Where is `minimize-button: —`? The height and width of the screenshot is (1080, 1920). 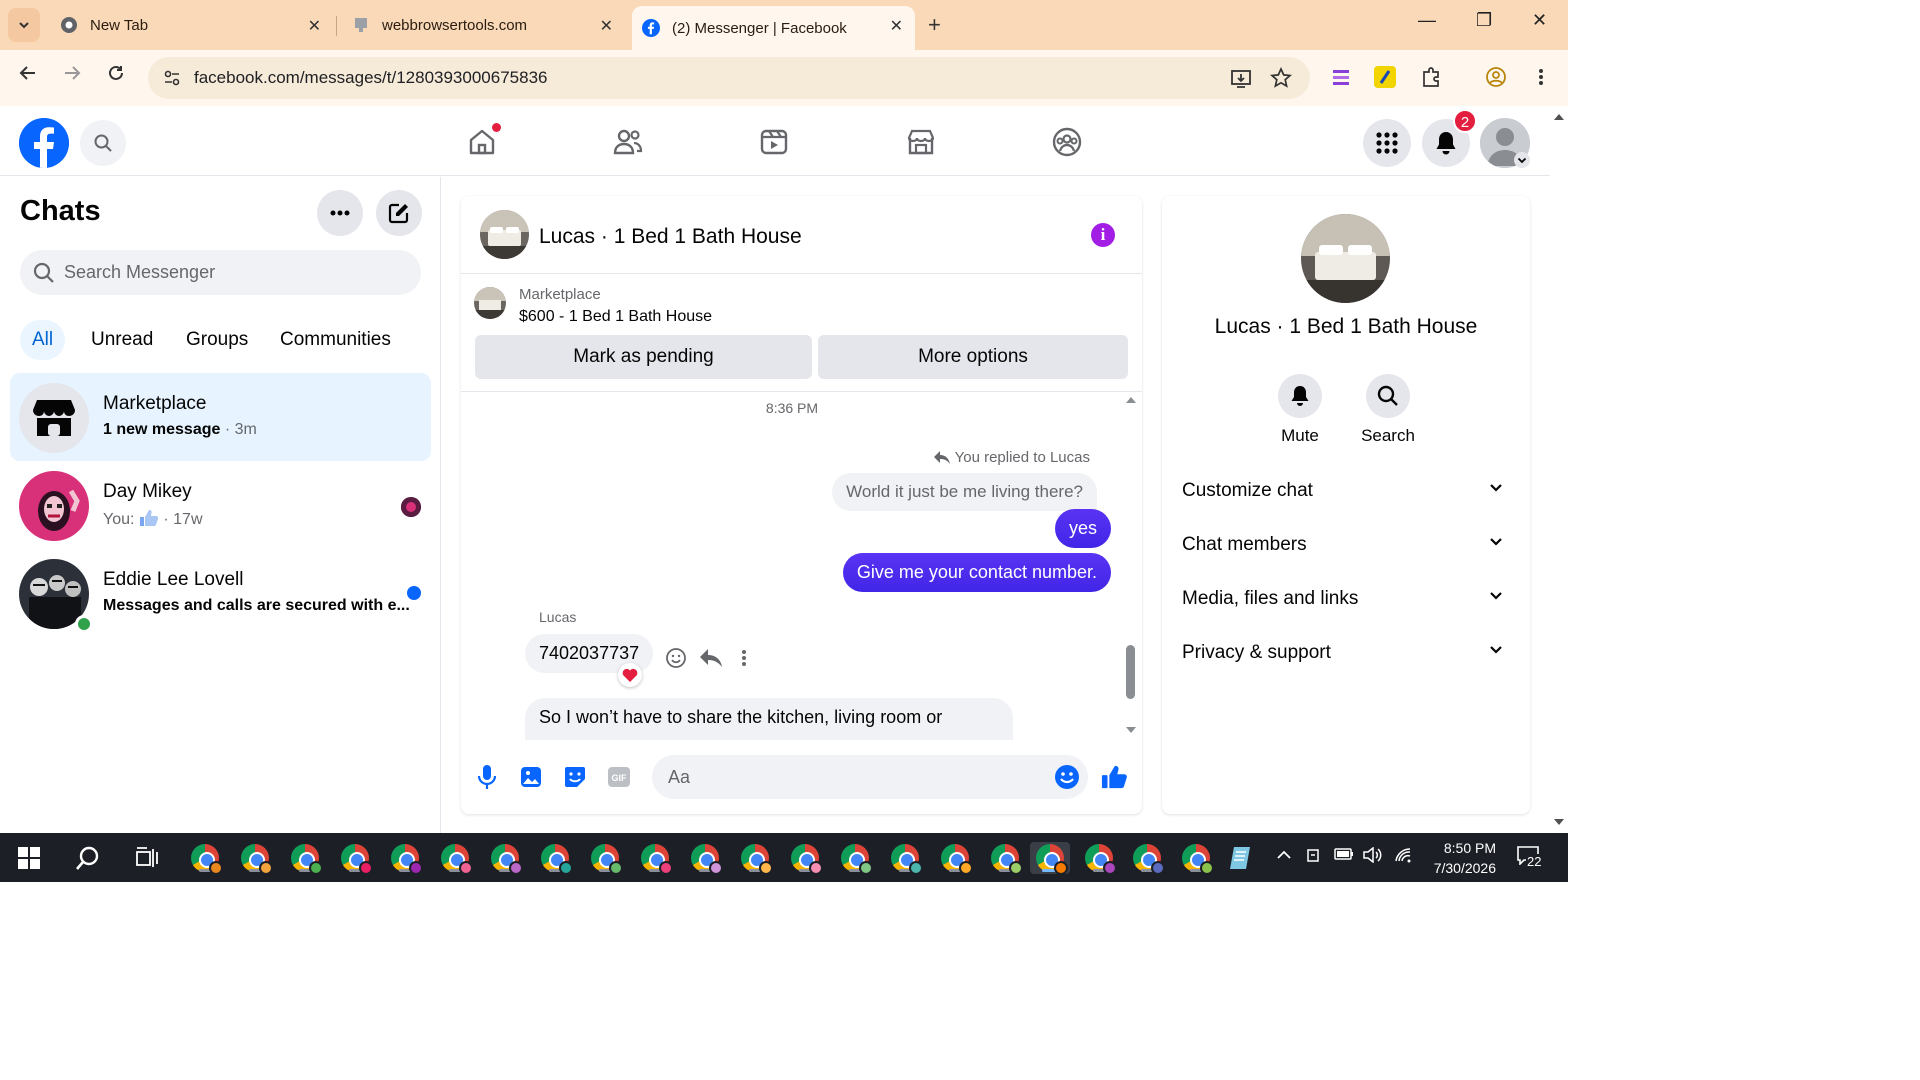 minimize-button: — is located at coordinates (1427, 20).